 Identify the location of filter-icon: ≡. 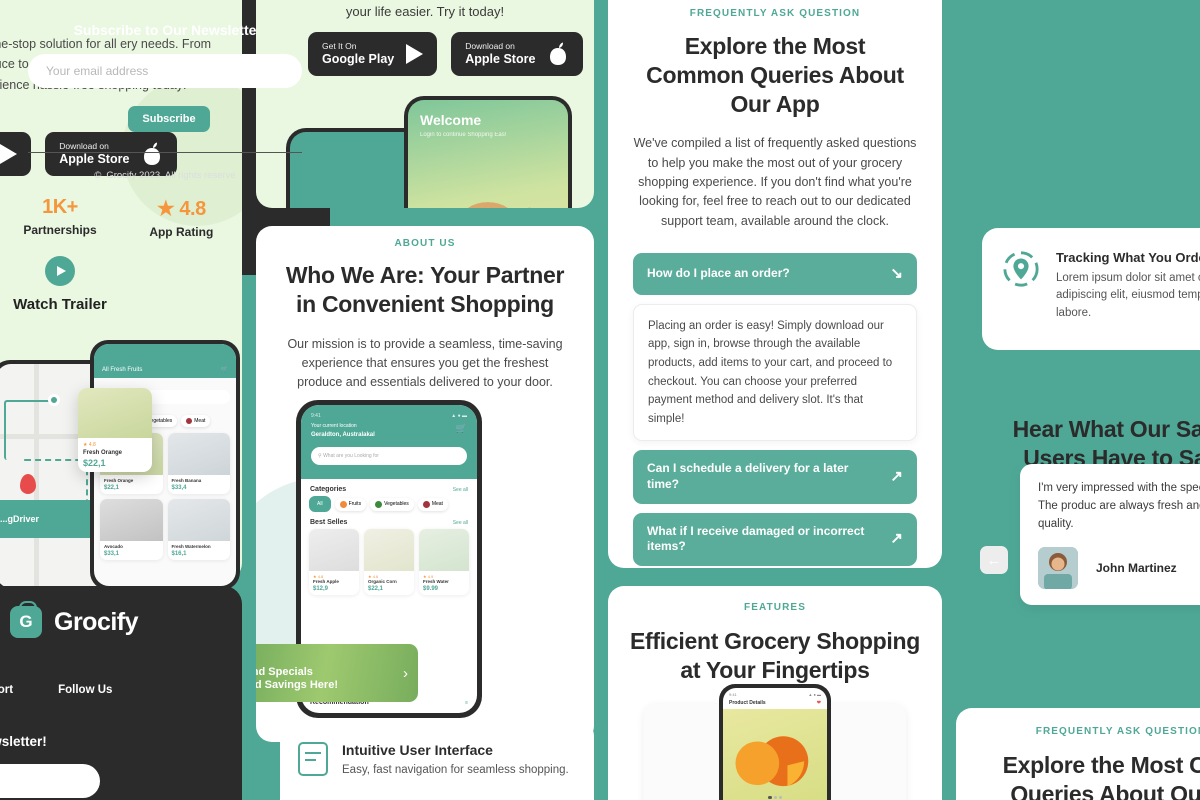
(466, 703).